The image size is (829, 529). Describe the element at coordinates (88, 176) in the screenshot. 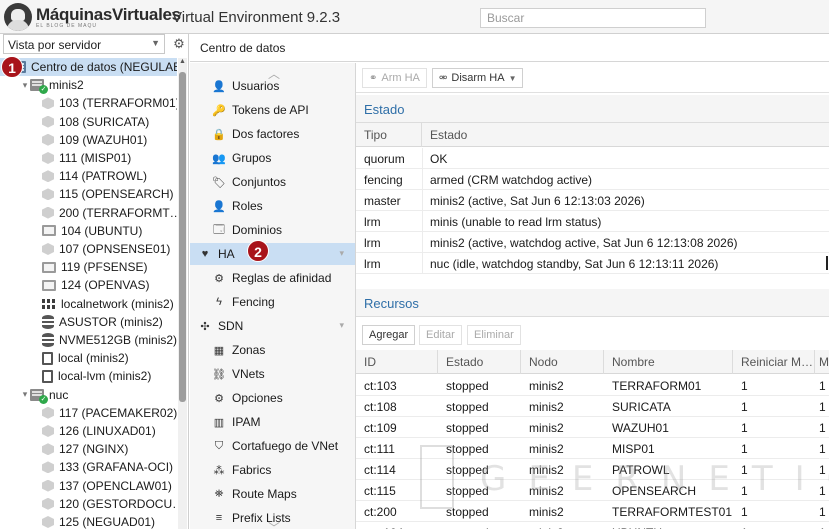

I see `tree-item: 114 (PATROWL)` at that location.